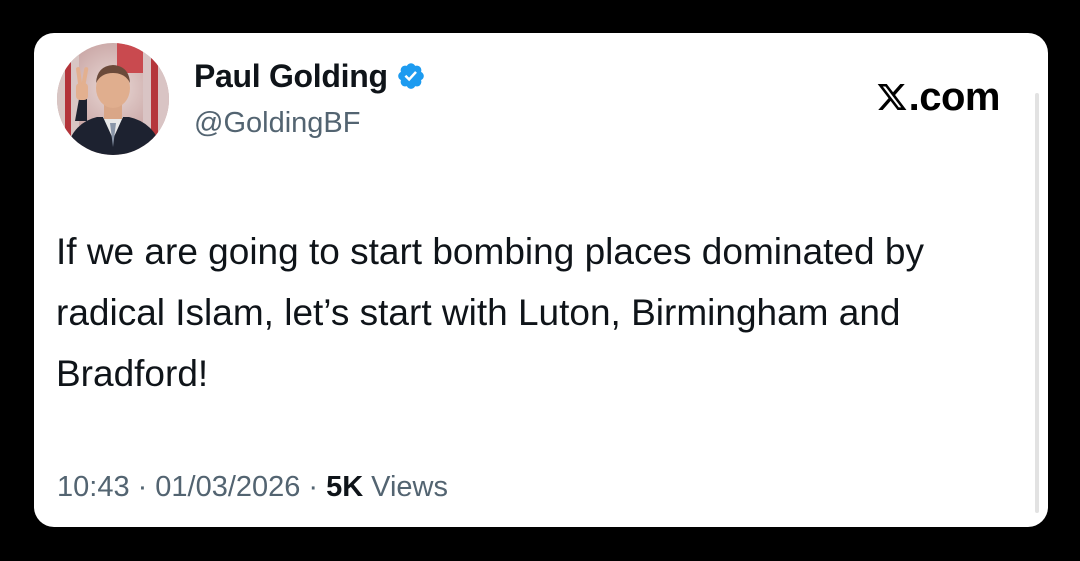  I want to click on views-label: Views, so click(409, 487).